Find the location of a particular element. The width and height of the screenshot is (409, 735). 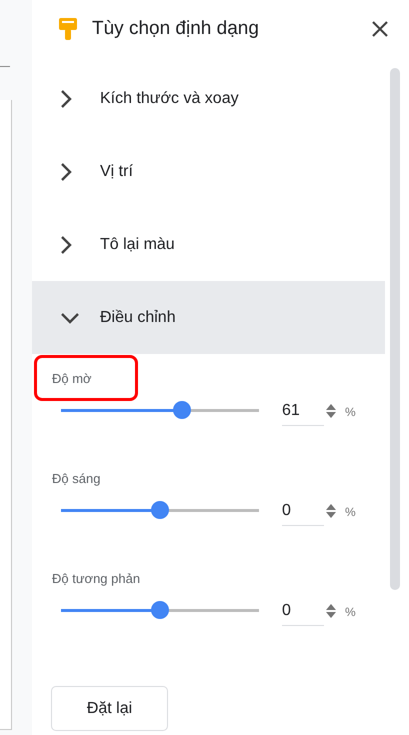

paint-roller-icon is located at coordinates (68, 29).